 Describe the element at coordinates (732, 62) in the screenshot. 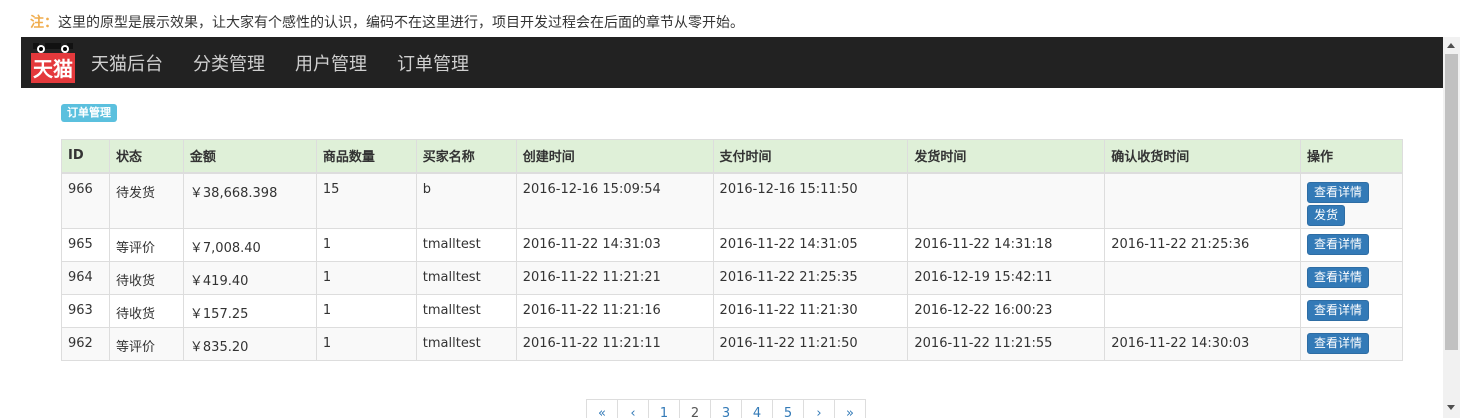

I see `navbar: 天猫 天猫后台 分类管理 用户管理 订单管理` at that location.